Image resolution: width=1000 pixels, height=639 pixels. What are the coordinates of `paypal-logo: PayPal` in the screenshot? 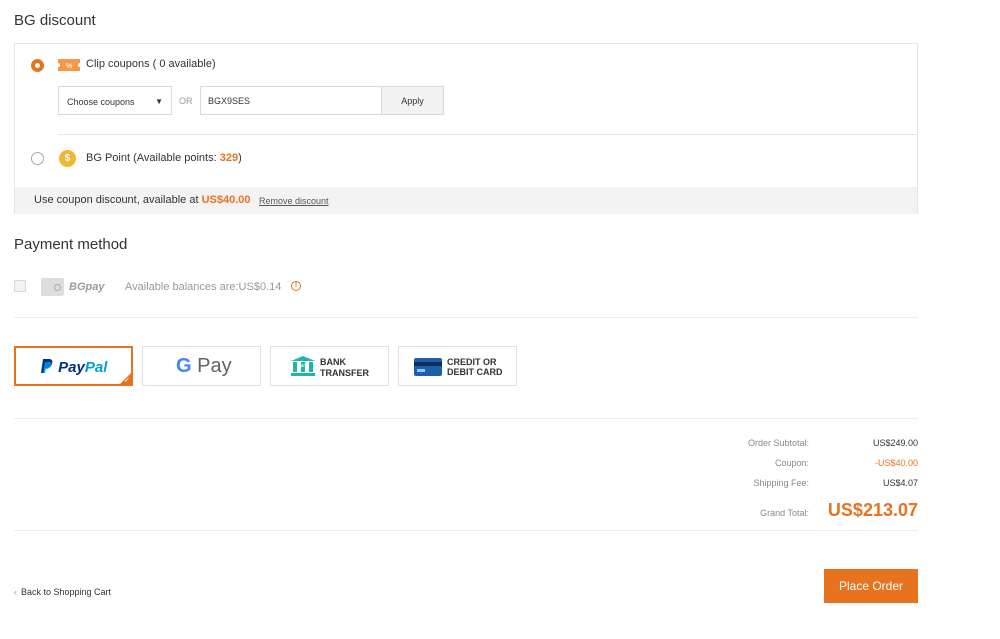 It's located at (73, 367).